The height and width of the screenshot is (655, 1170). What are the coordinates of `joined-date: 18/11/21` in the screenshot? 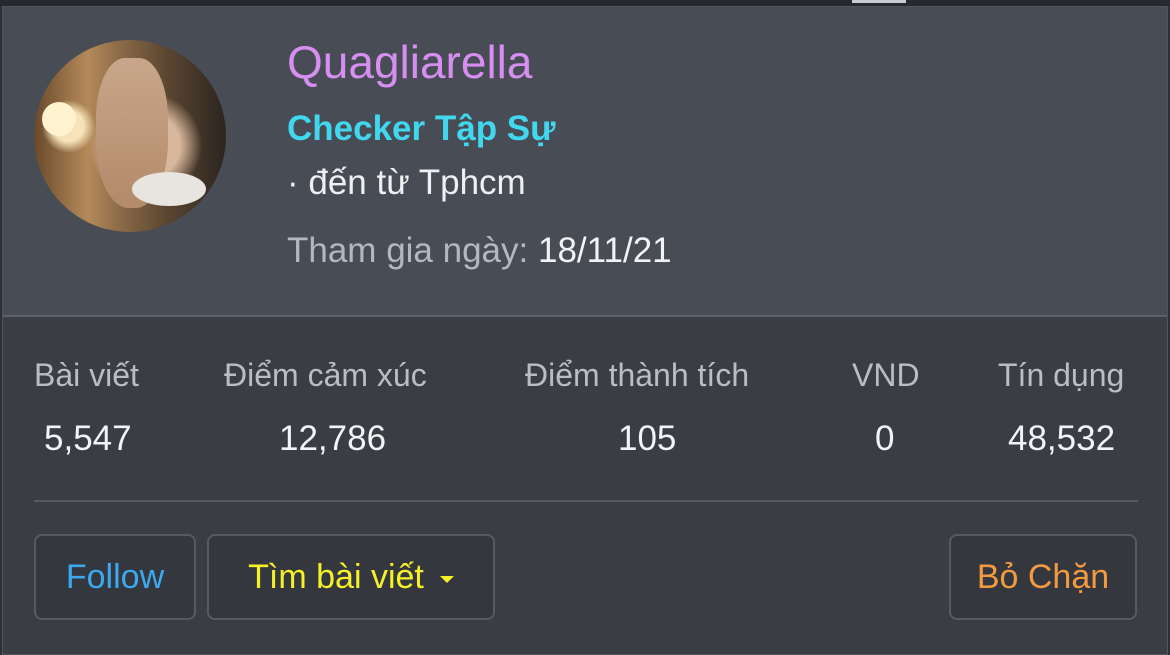 It's located at (604, 250).